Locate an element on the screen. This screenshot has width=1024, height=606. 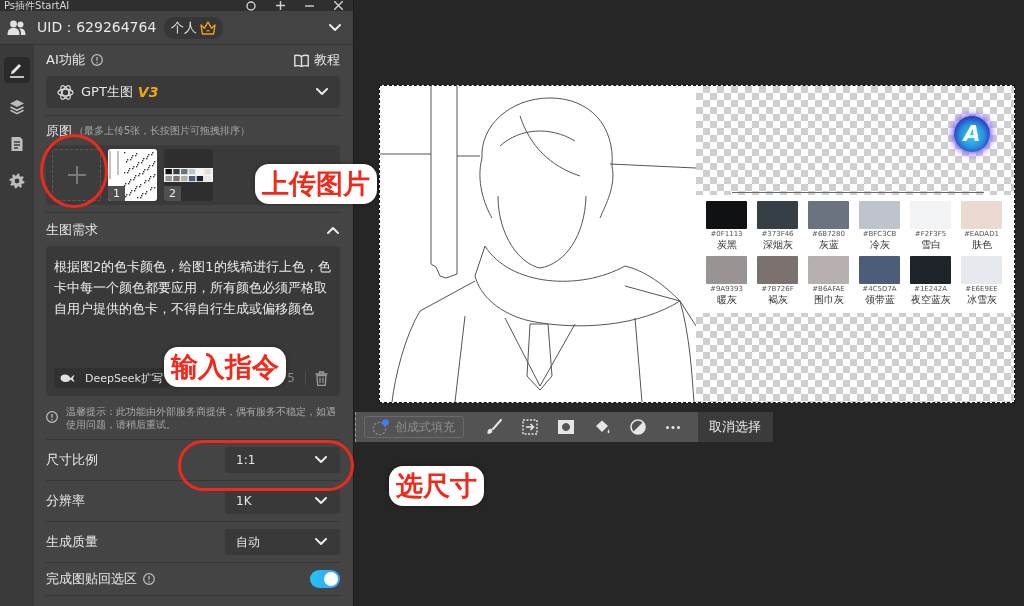
swatch-name: 暖灰 is located at coordinates (726, 300).